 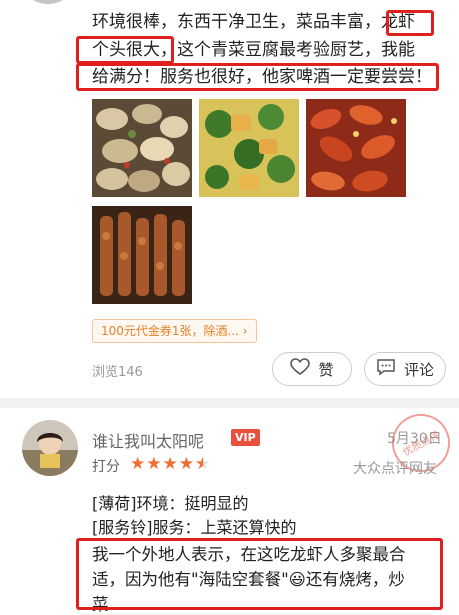 What do you see at coordinates (170, 503) in the screenshot?
I see `review-text-line: [薄荷]环境：挺明显的` at bounding box center [170, 503].